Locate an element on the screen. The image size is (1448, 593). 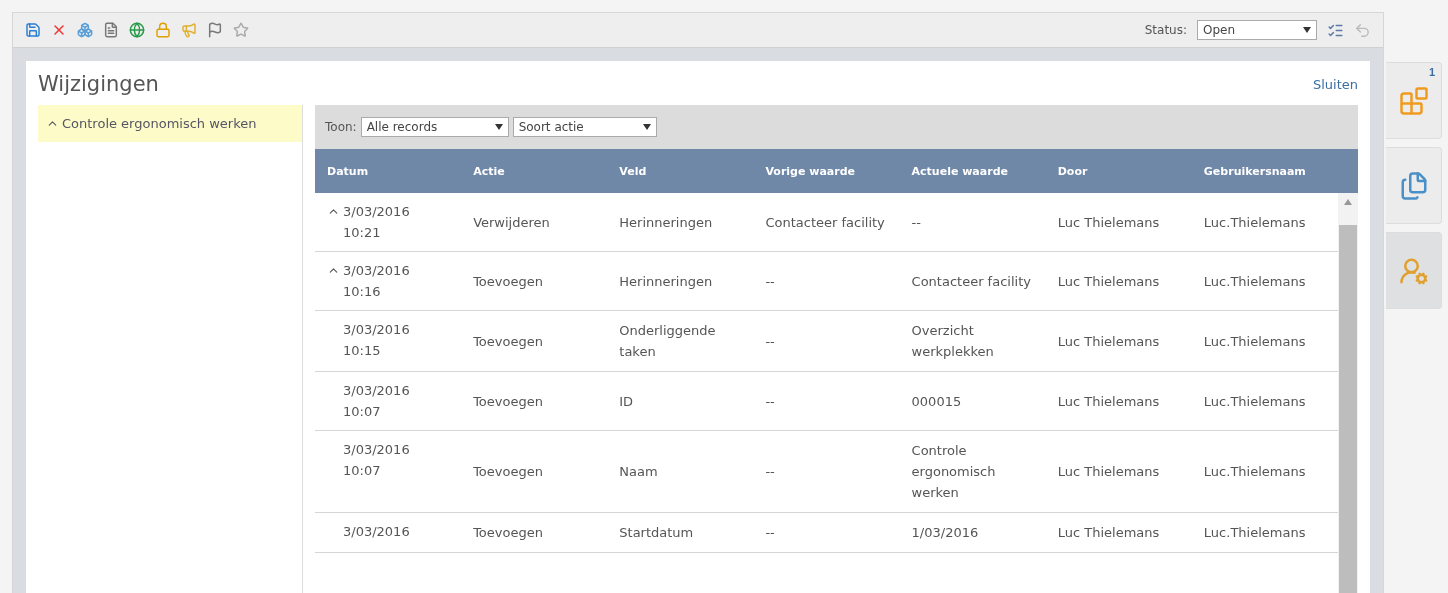
count-label: 1 is located at coordinates (1431, 72).